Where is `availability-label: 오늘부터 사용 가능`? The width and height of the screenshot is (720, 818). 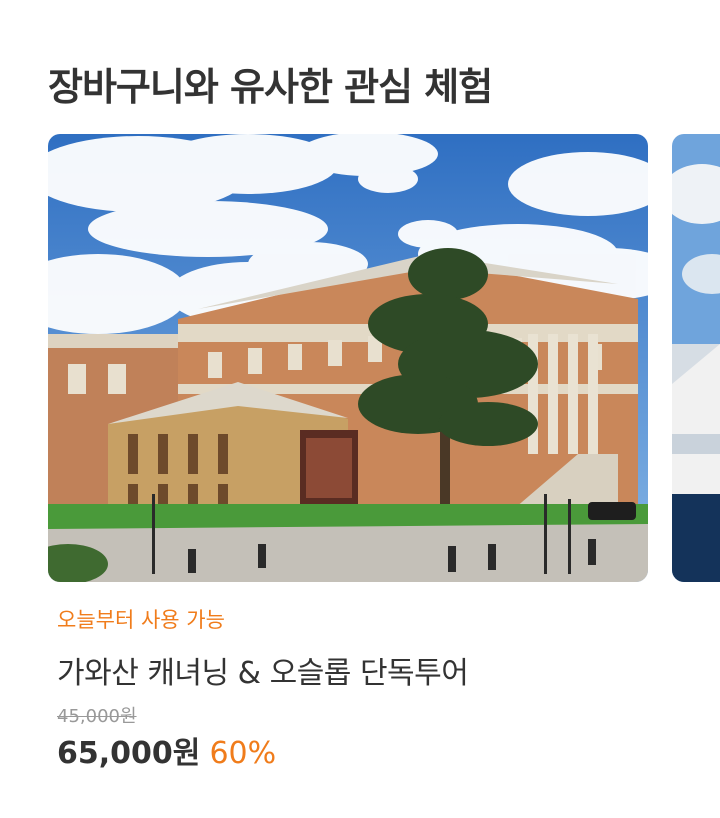 availability-label: 오늘부터 사용 가능 is located at coordinates (141, 620).